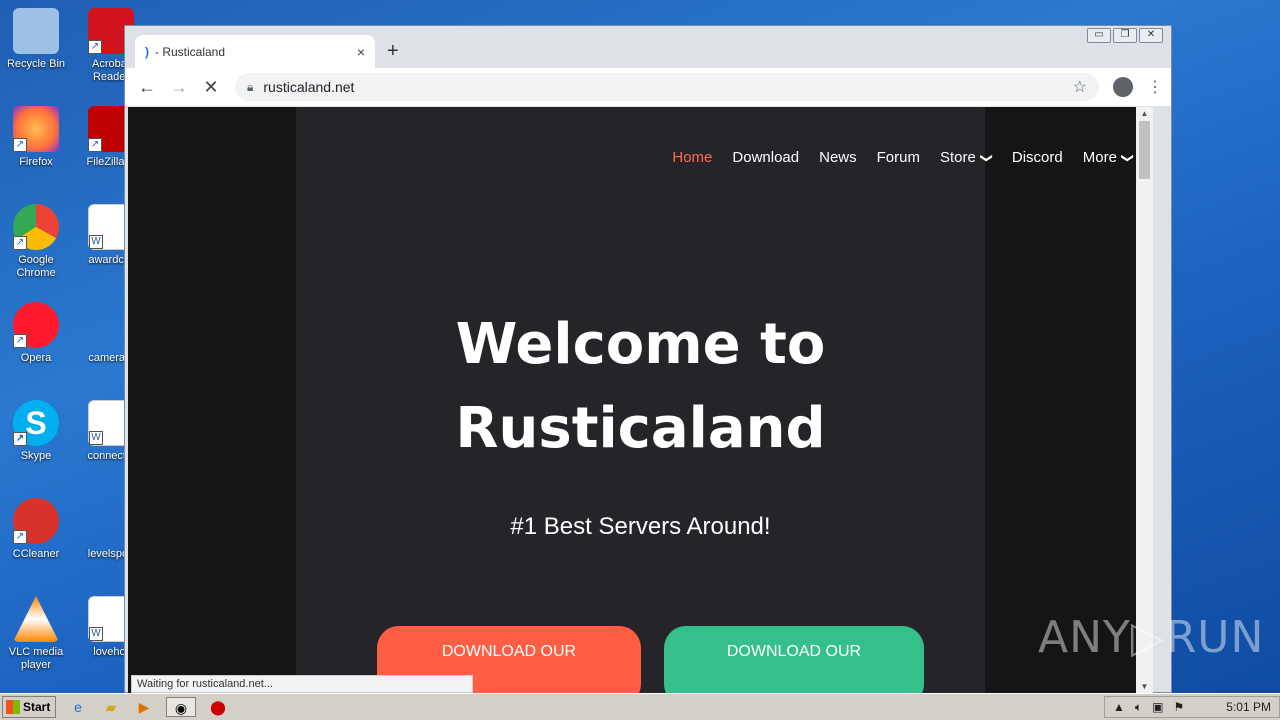  I want to click on profile-icon, so click(1123, 87).